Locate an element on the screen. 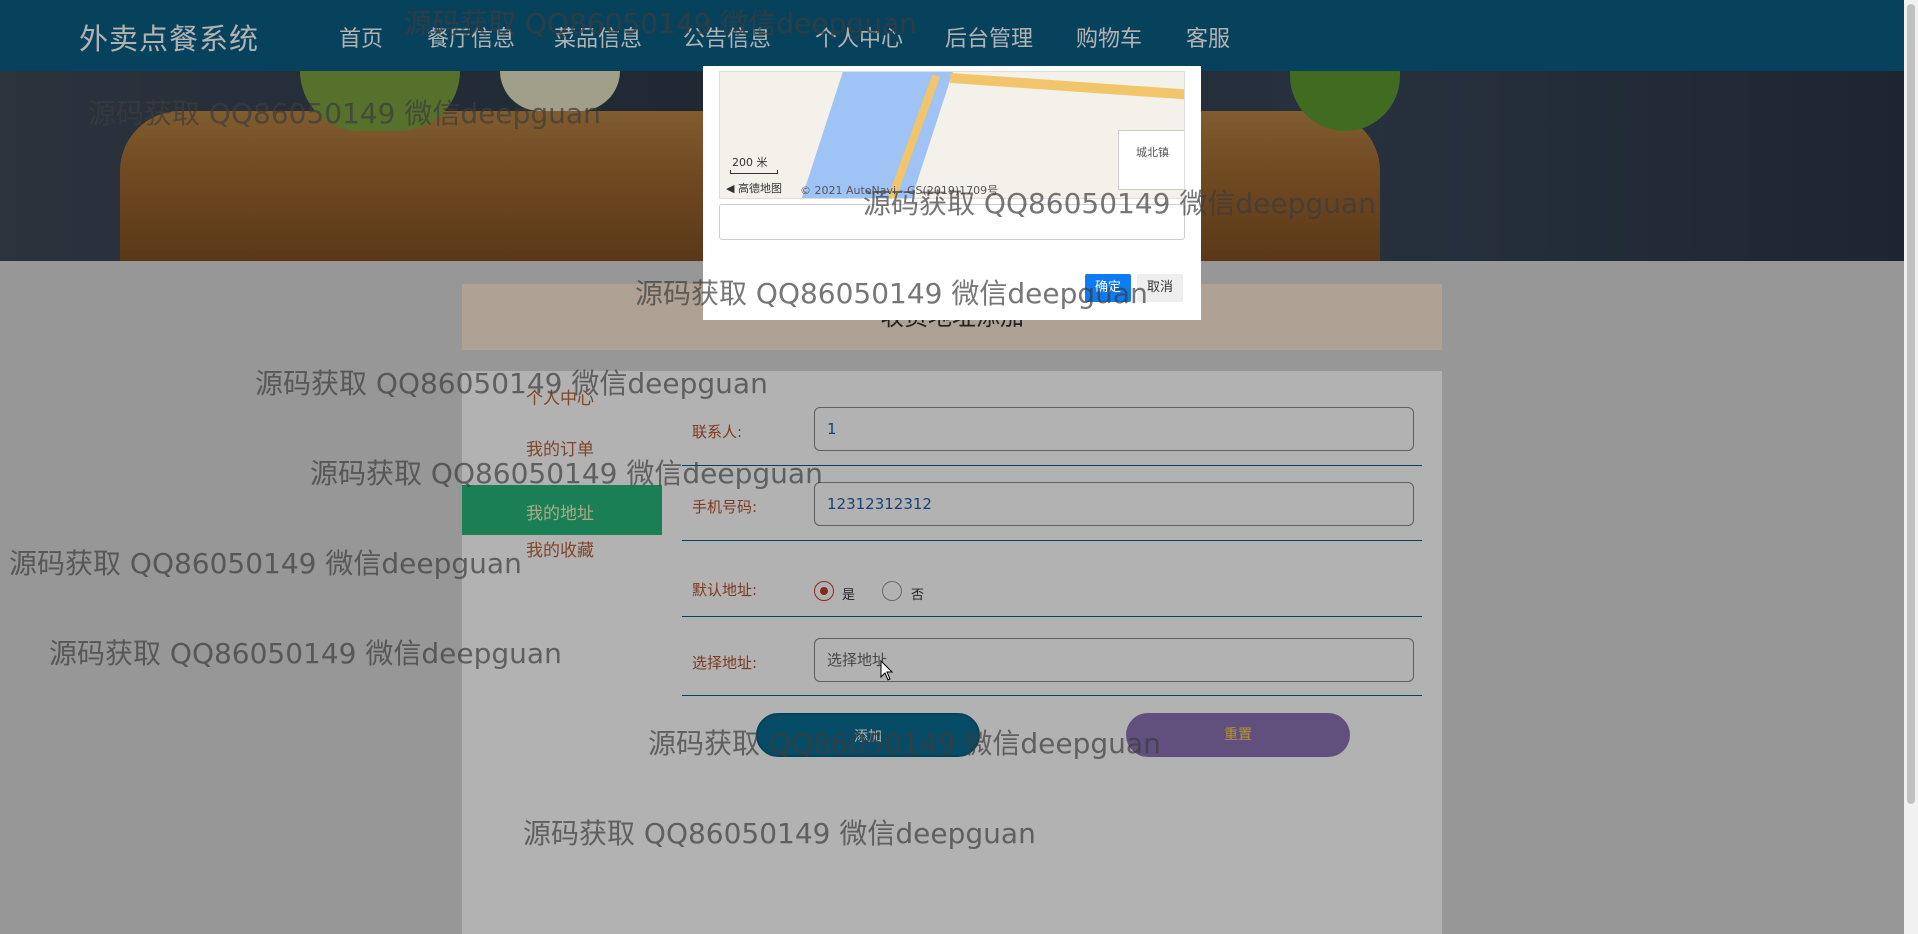  map-logo: ◀ 高德地图 is located at coordinates (754, 188).